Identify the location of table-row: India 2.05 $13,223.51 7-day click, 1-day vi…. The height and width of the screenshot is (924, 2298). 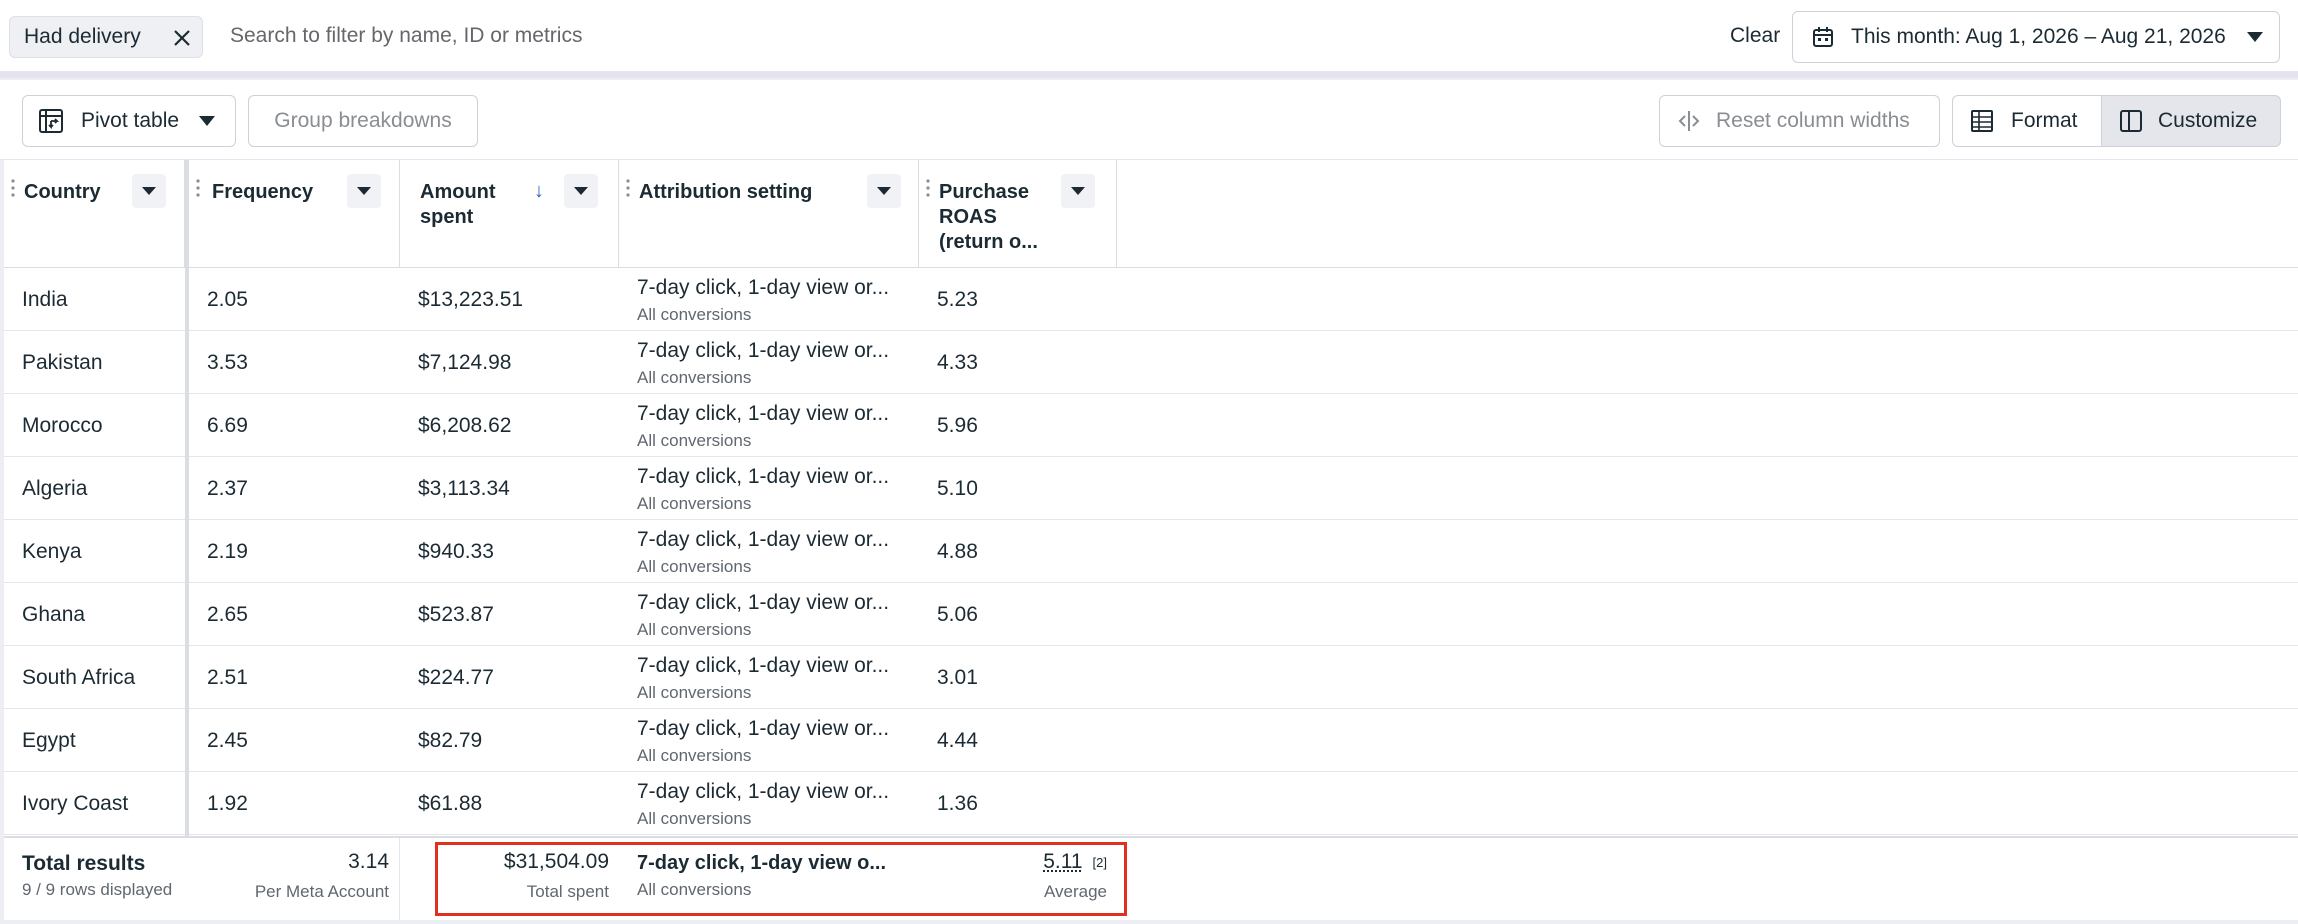
(1151, 299).